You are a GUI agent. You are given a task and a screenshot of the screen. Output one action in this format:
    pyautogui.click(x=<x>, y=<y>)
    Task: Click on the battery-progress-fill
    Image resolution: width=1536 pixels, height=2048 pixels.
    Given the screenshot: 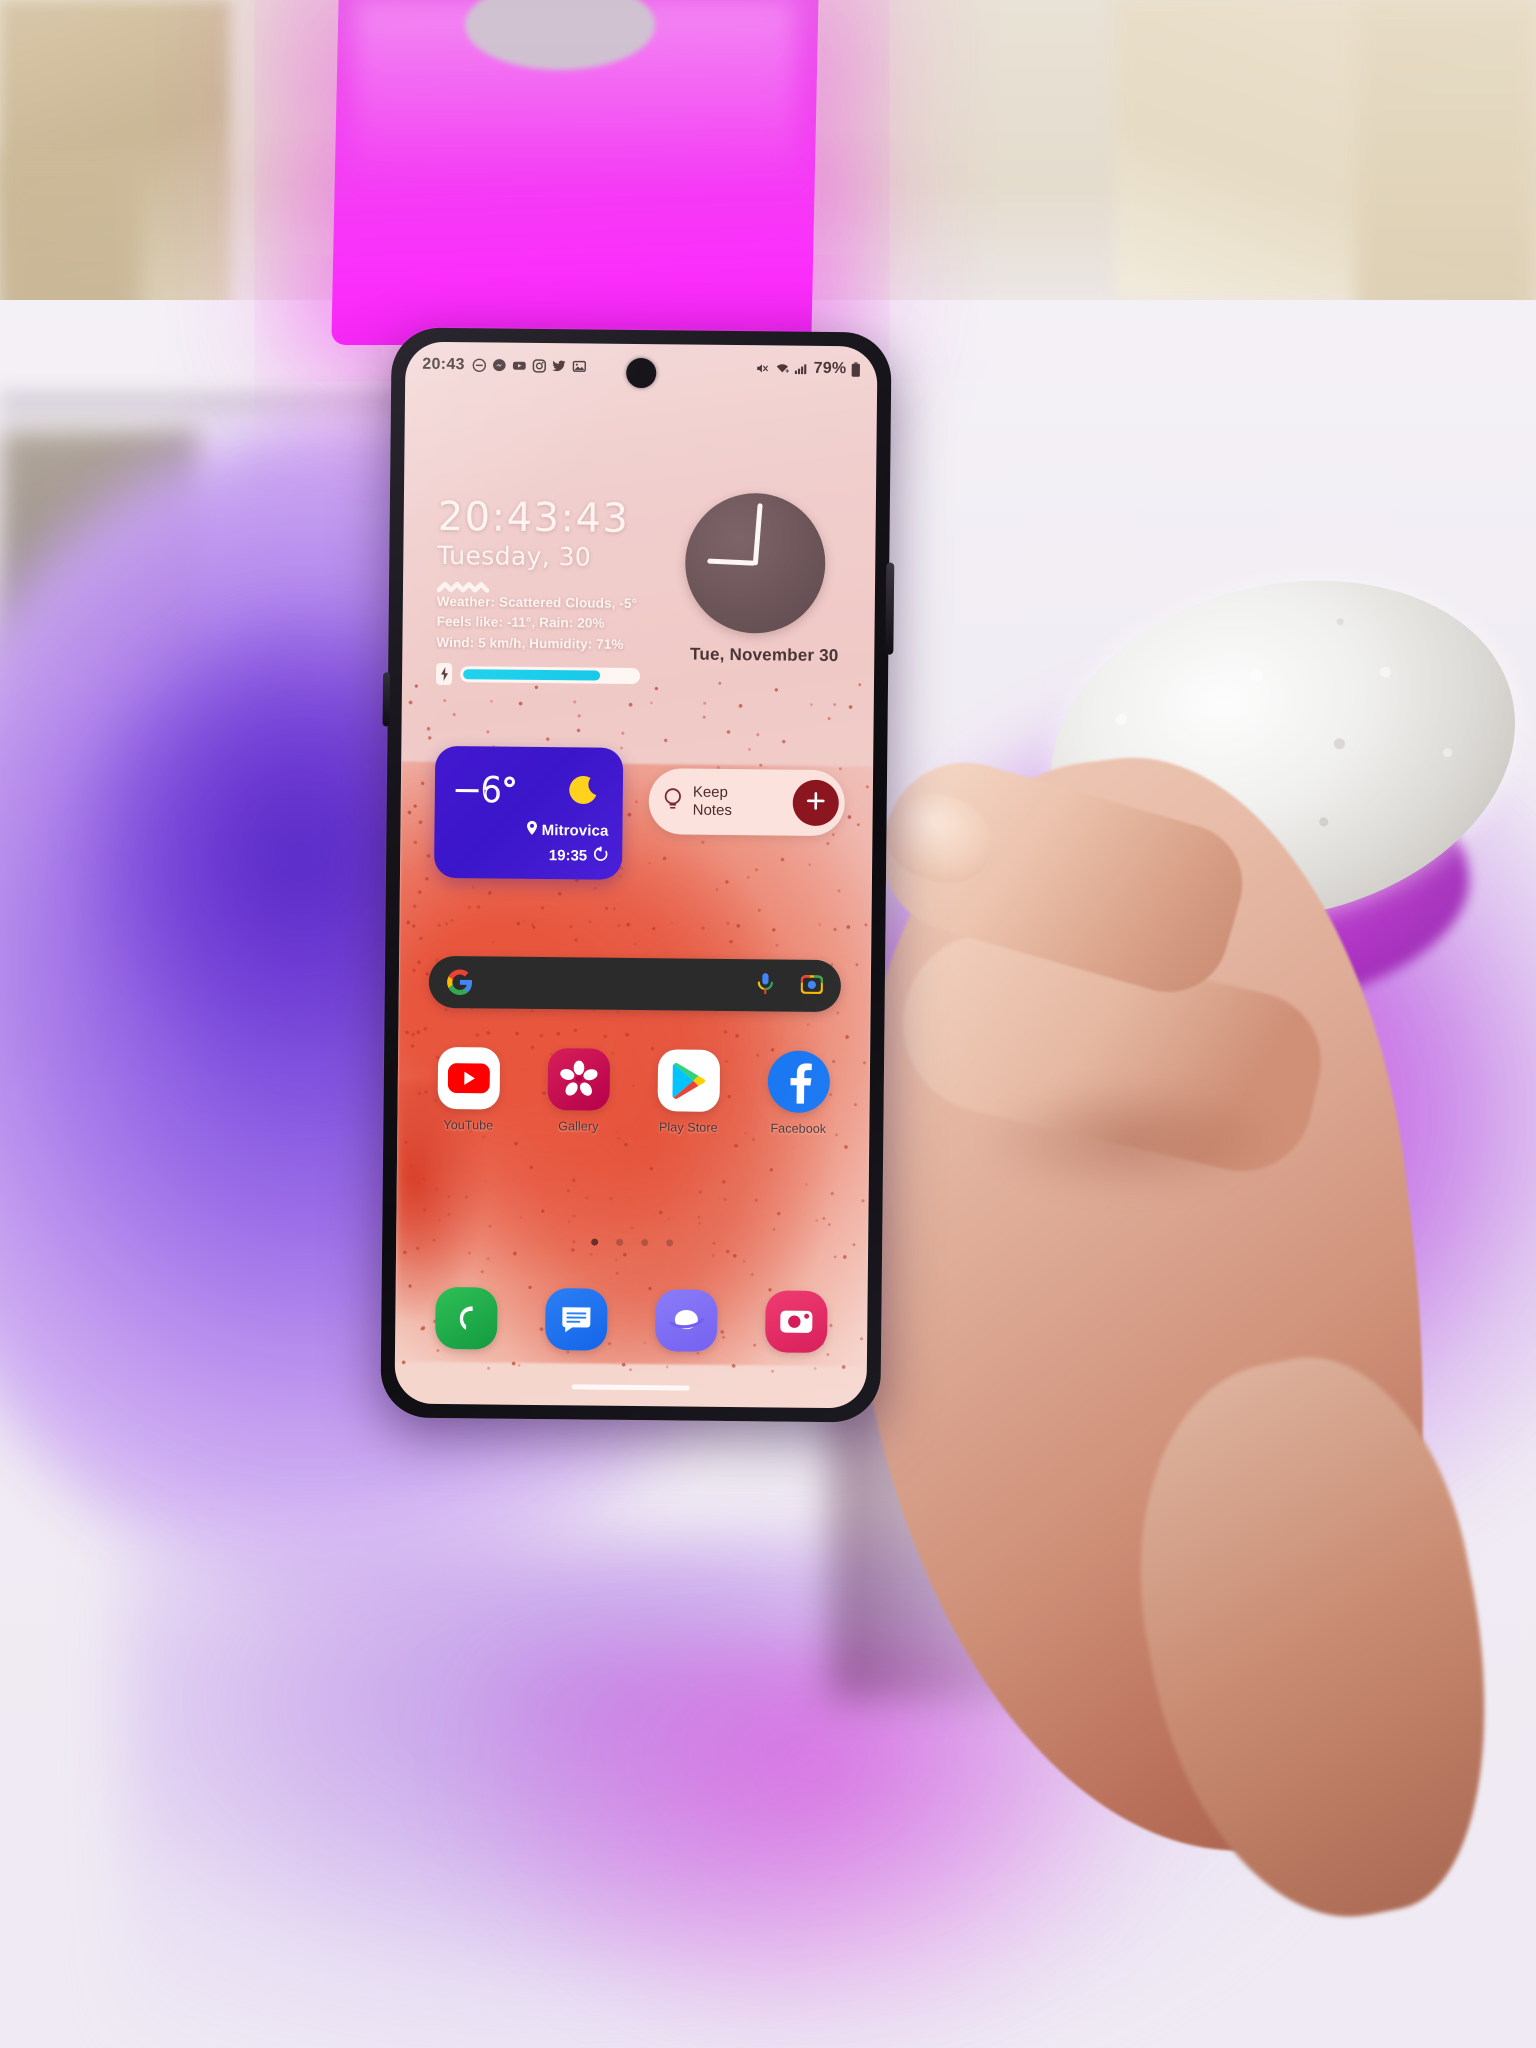 What is the action you would take?
    pyautogui.click(x=532, y=674)
    